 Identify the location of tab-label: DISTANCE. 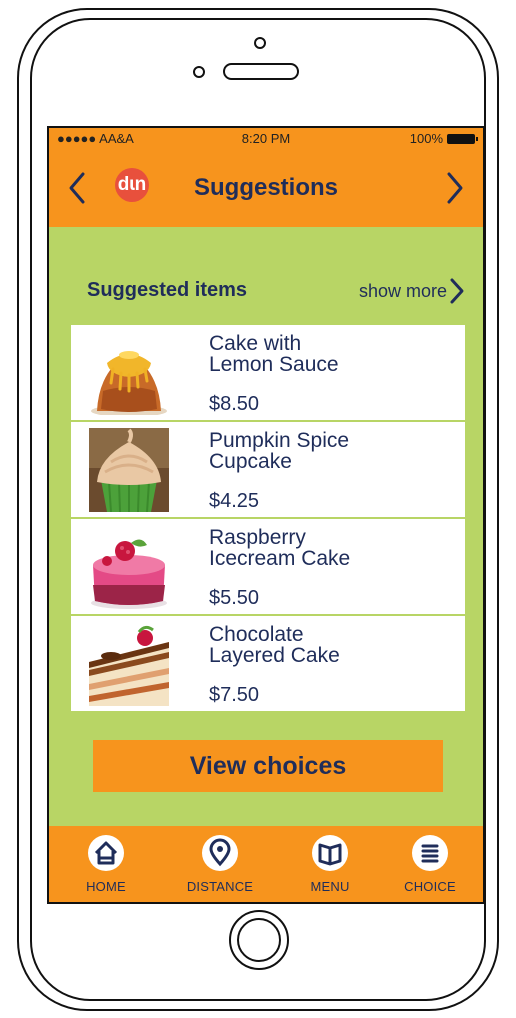
(220, 886).